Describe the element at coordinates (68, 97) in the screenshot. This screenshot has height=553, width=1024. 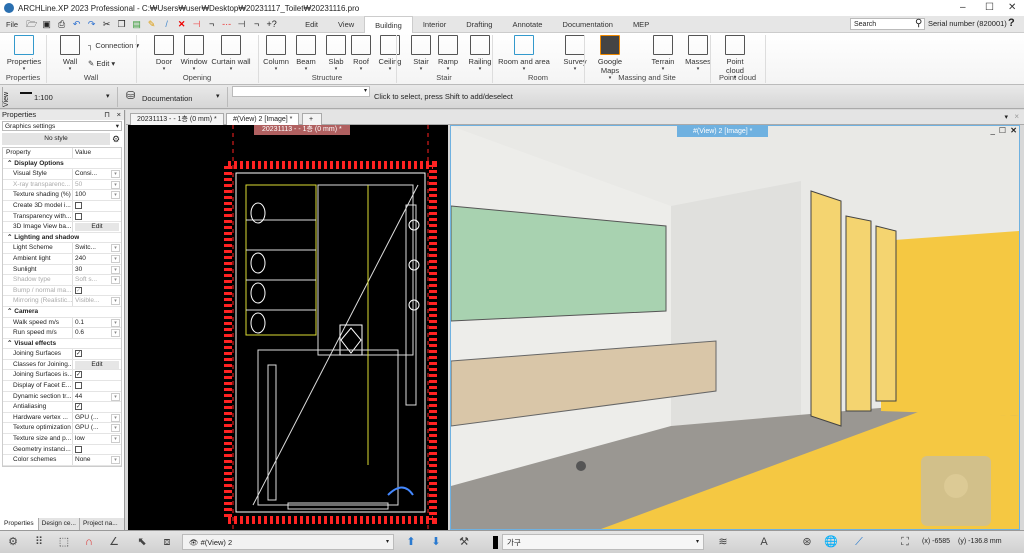
I see `line-scale-select: 1:100 ▾` at that location.